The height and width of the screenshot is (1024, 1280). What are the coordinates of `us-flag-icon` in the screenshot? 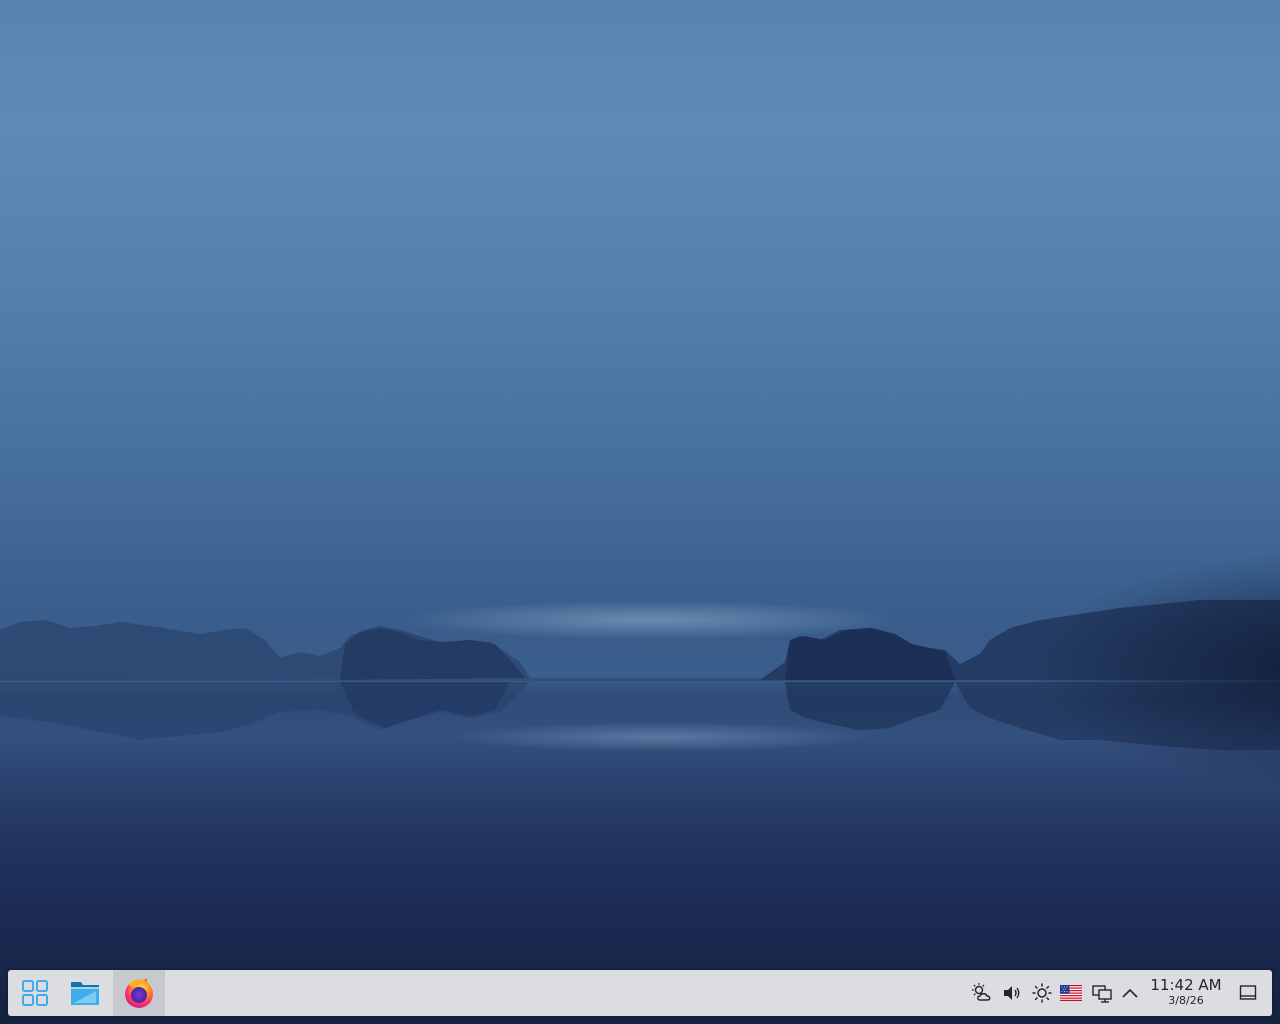 It's located at (1071, 993).